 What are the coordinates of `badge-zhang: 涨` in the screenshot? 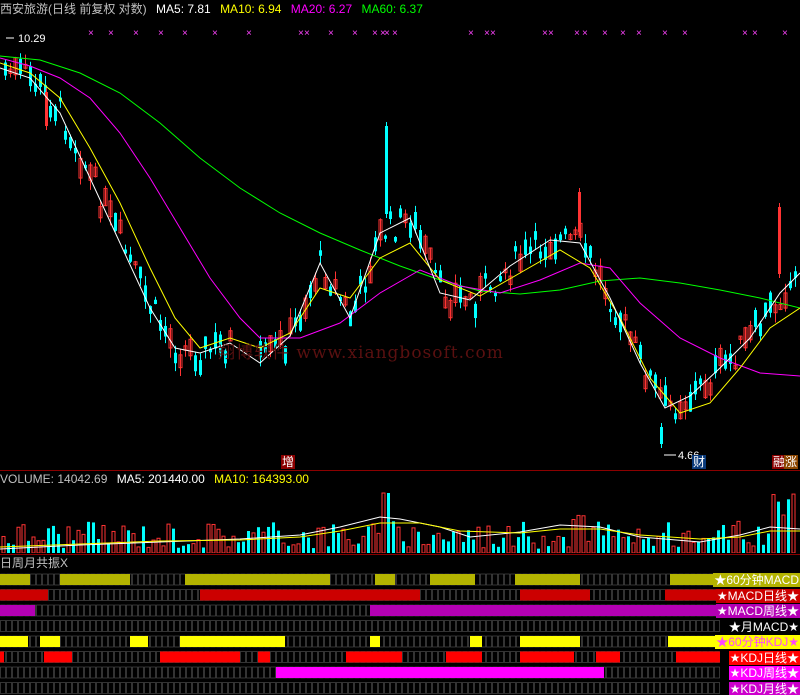 It's located at (791, 462).